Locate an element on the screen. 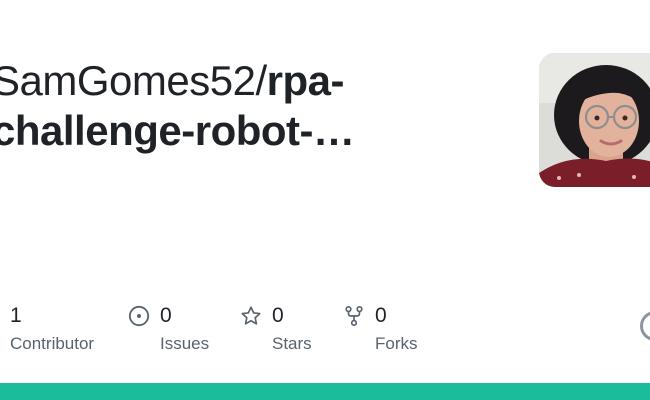  stat-forks: 0 Forks is located at coordinates (380, 328).